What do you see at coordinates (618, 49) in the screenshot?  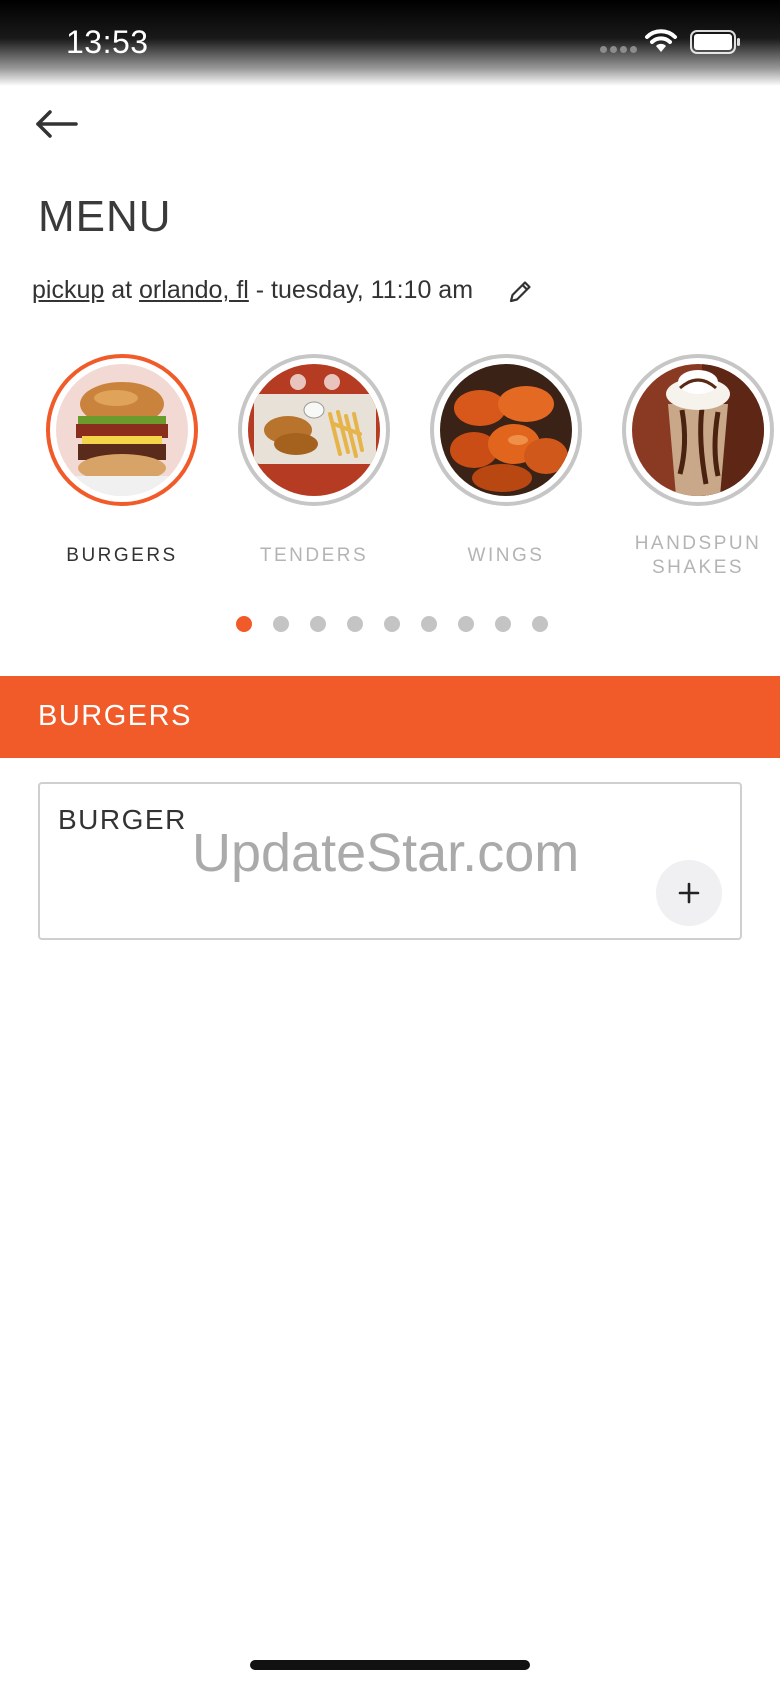 I see `signal-icon` at bounding box center [618, 49].